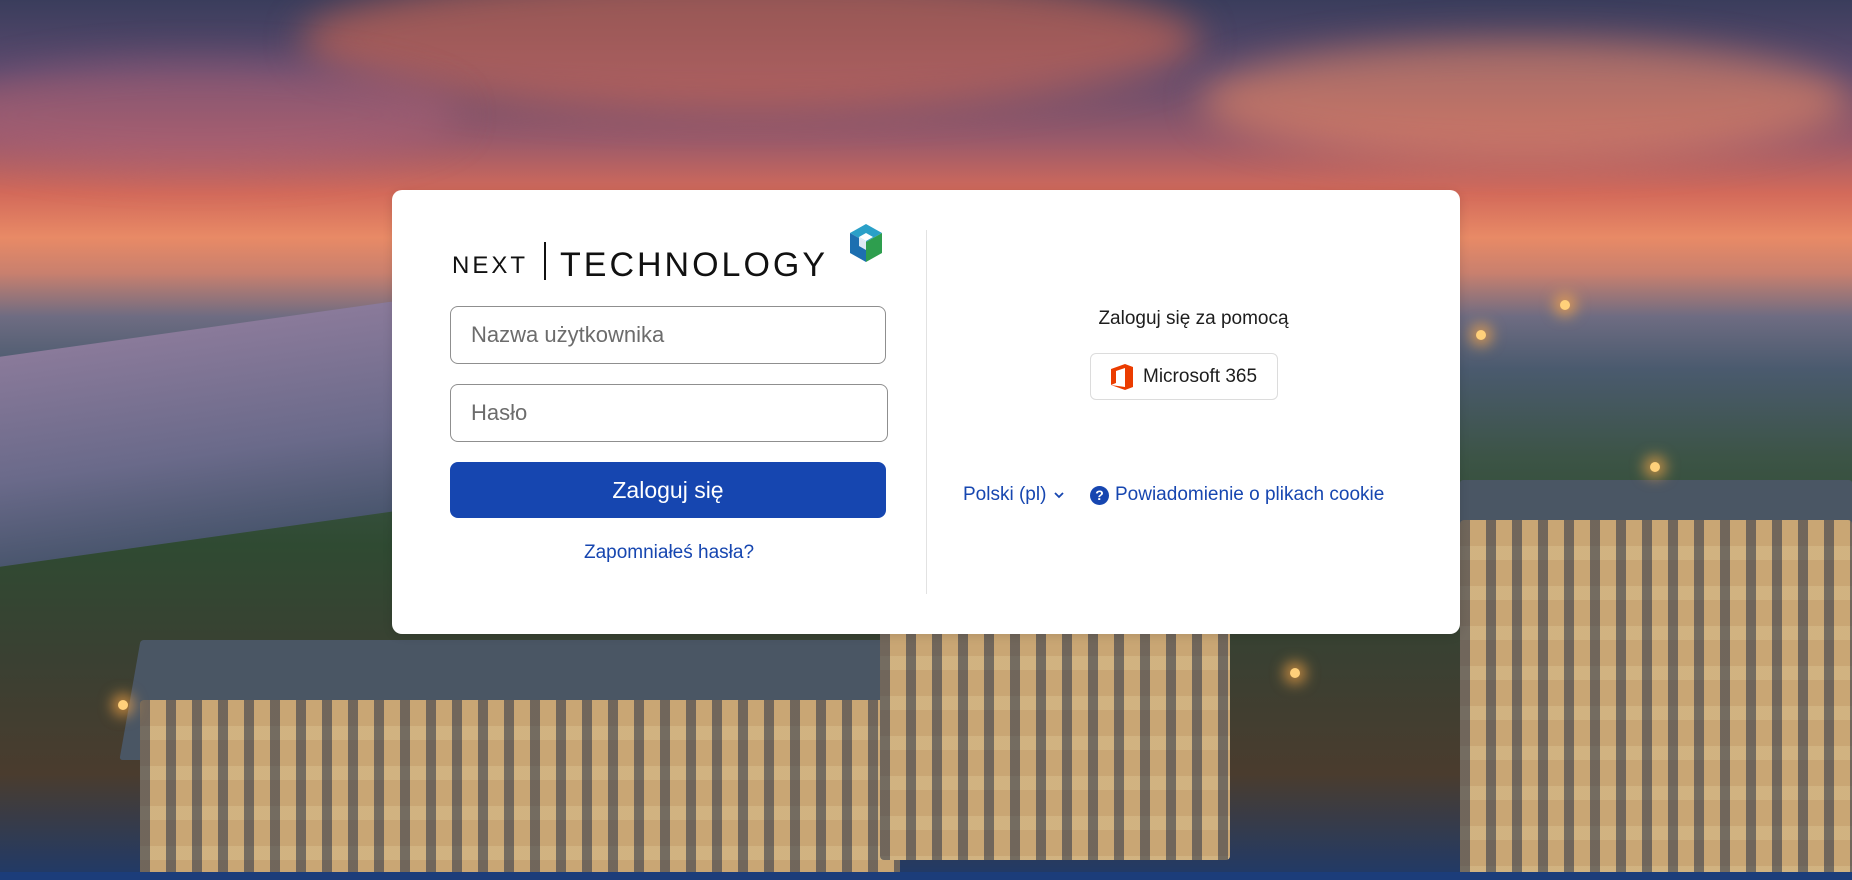  I want to click on logo-text-technology: TECHNOLOGY, so click(694, 265).